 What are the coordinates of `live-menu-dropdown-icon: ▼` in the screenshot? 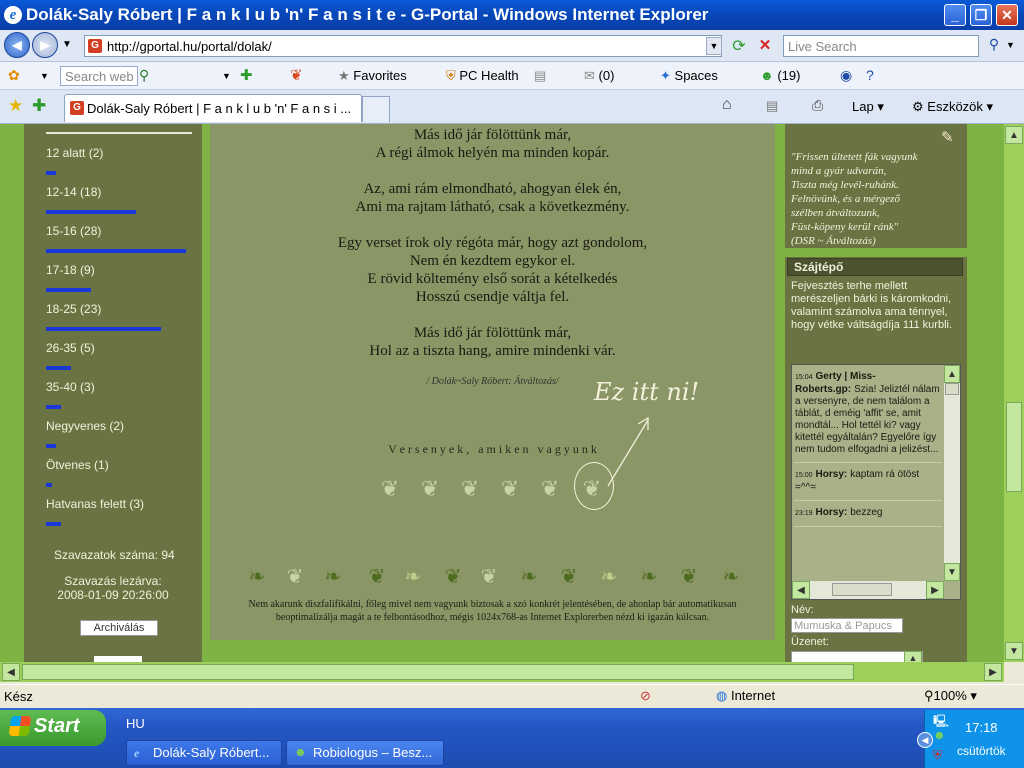 It's located at (44, 76).